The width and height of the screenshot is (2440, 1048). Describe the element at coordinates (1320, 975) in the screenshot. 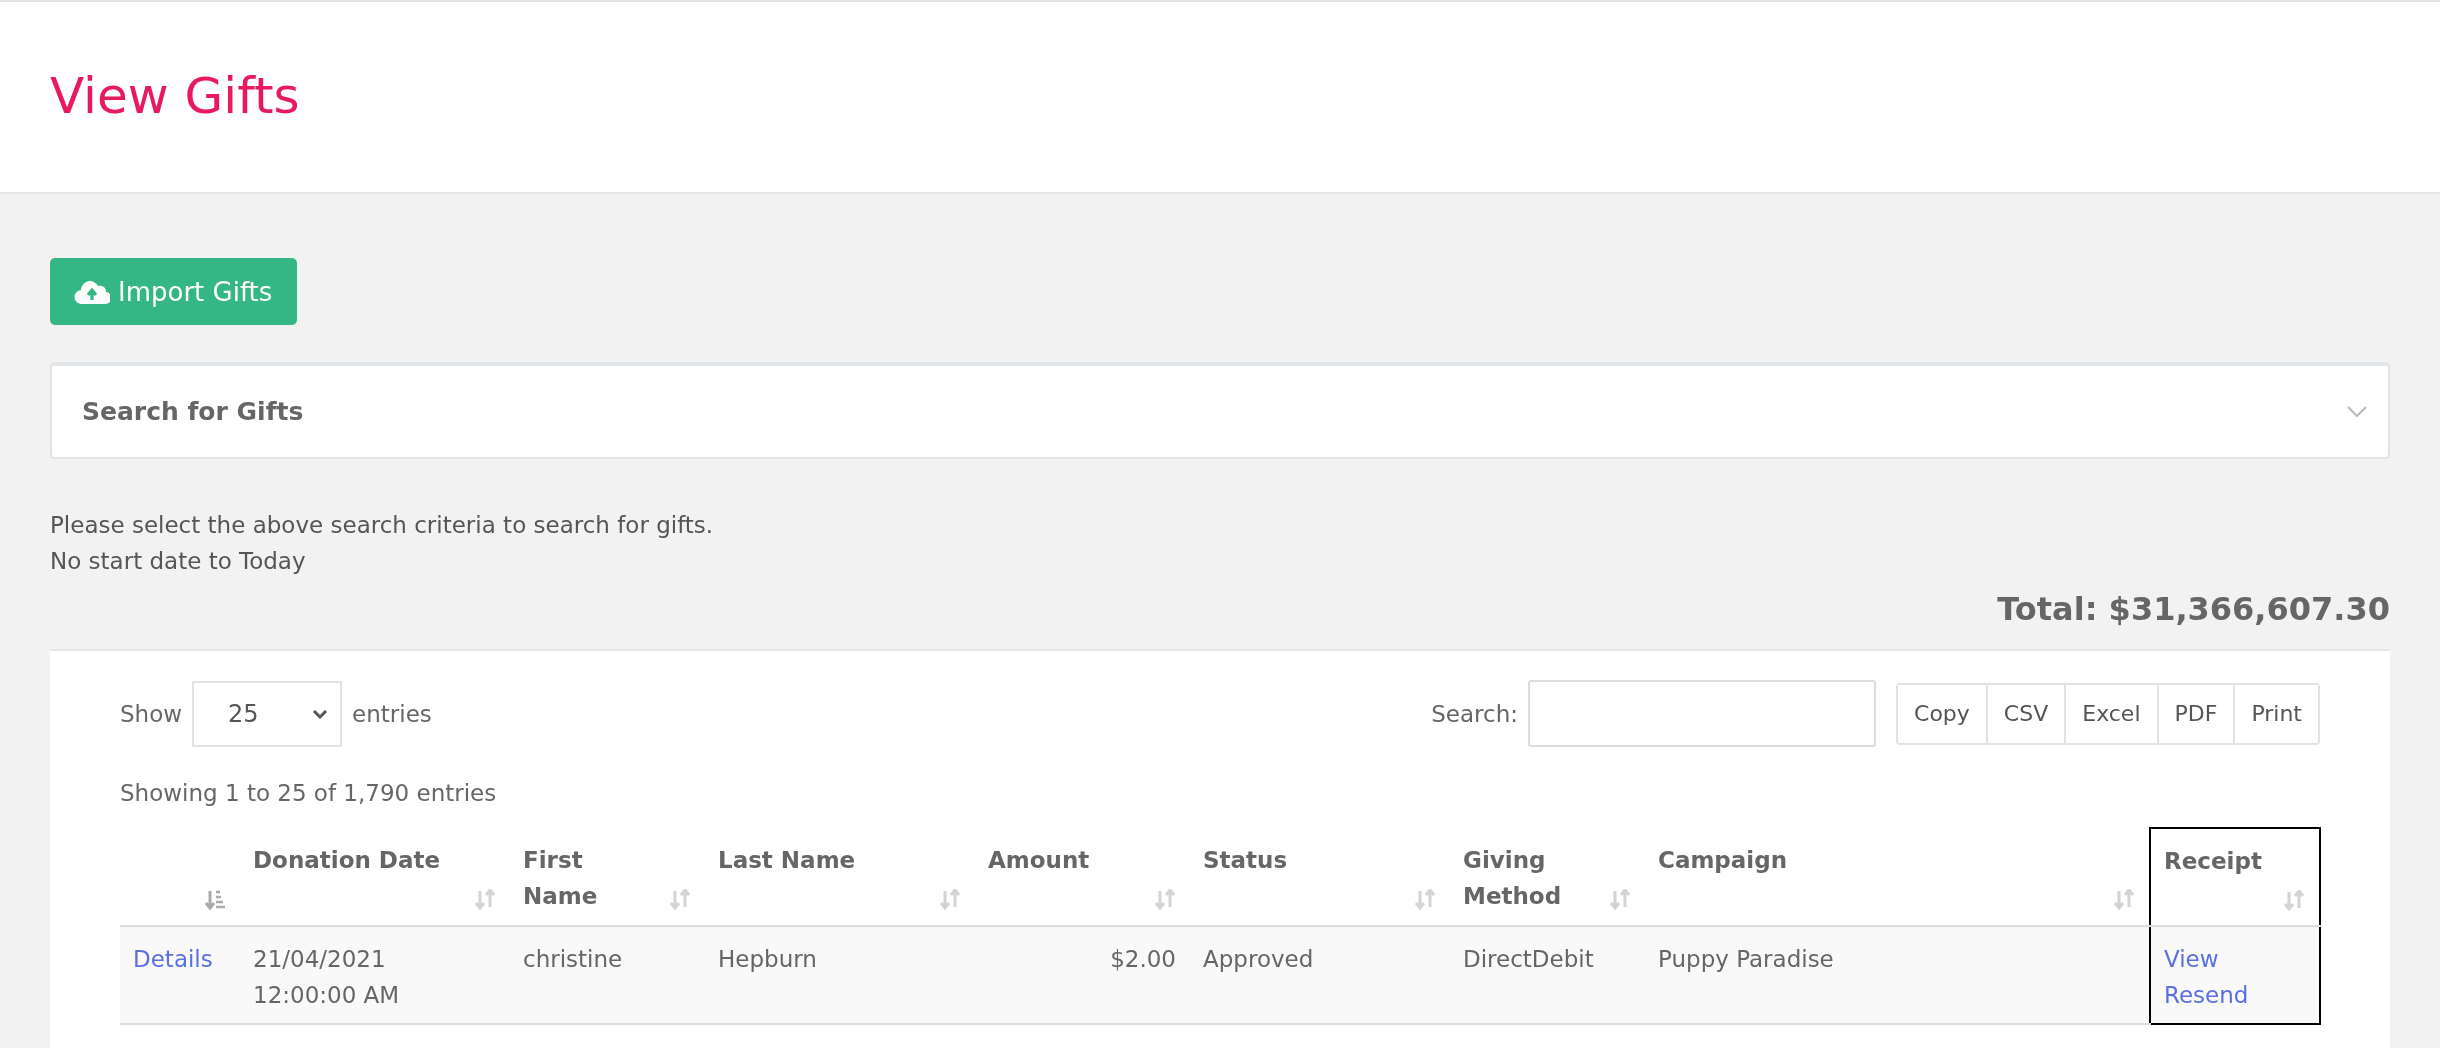

I see `table-cell: Approved` at that location.